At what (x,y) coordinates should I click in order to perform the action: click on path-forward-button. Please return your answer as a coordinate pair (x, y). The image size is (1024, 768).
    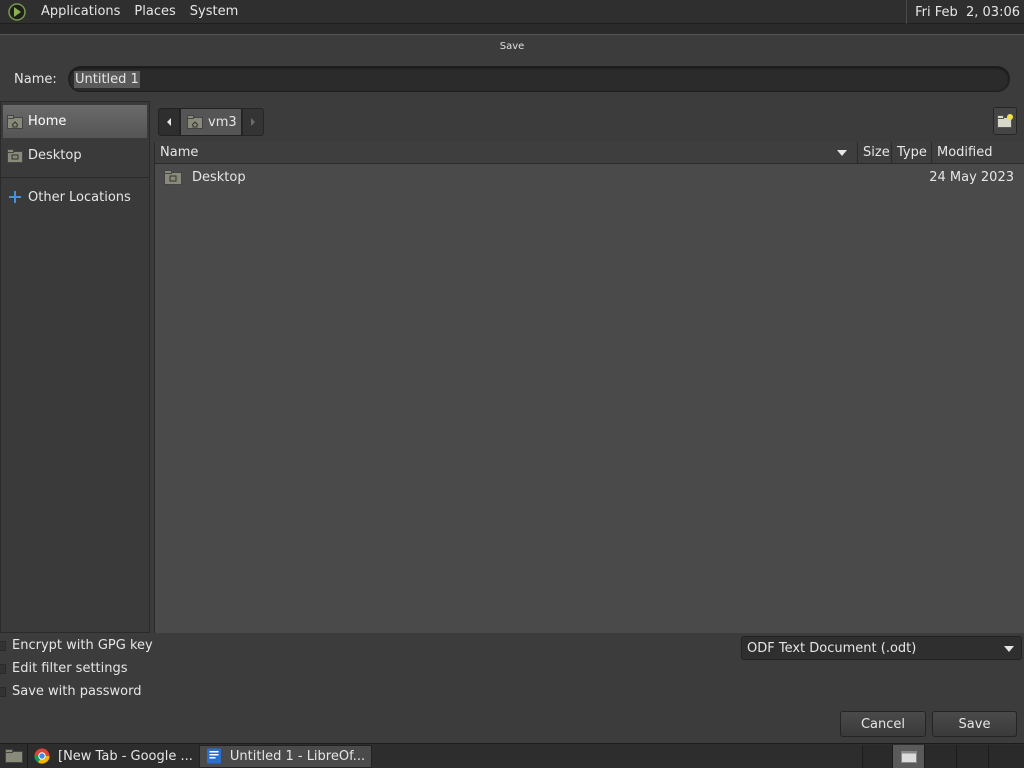
    Looking at the image, I should click on (252, 122).